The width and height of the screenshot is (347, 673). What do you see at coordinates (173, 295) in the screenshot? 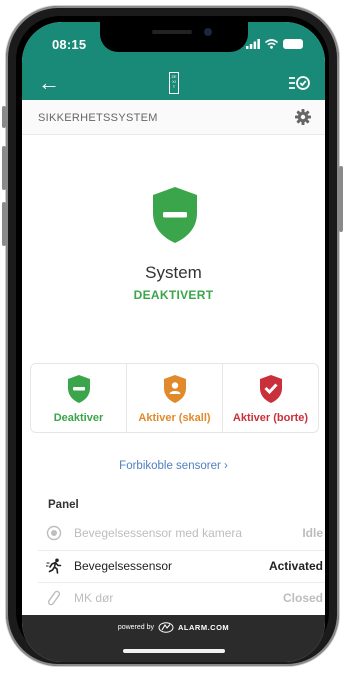
I see `system-state: DEAKTIVERT` at bounding box center [173, 295].